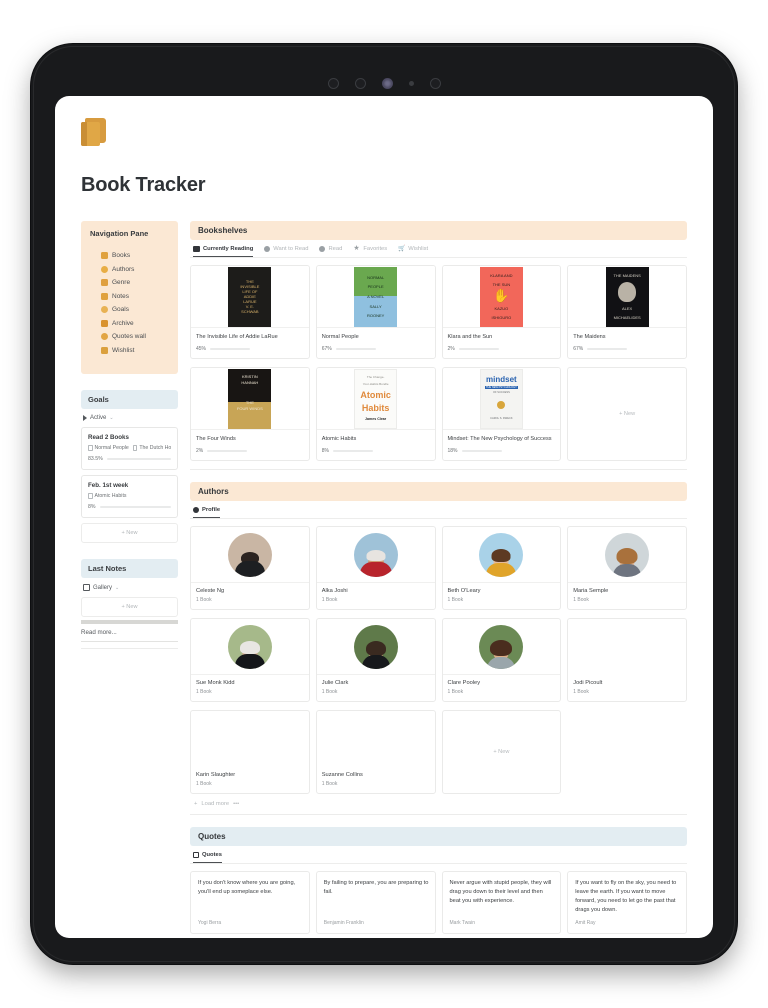 The height and width of the screenshot is (1008, 768). What do you see at coordinates (108, 448) in the screenshot?
I see `linked-book-chip: Normal People` at bounding box center [108, 448].